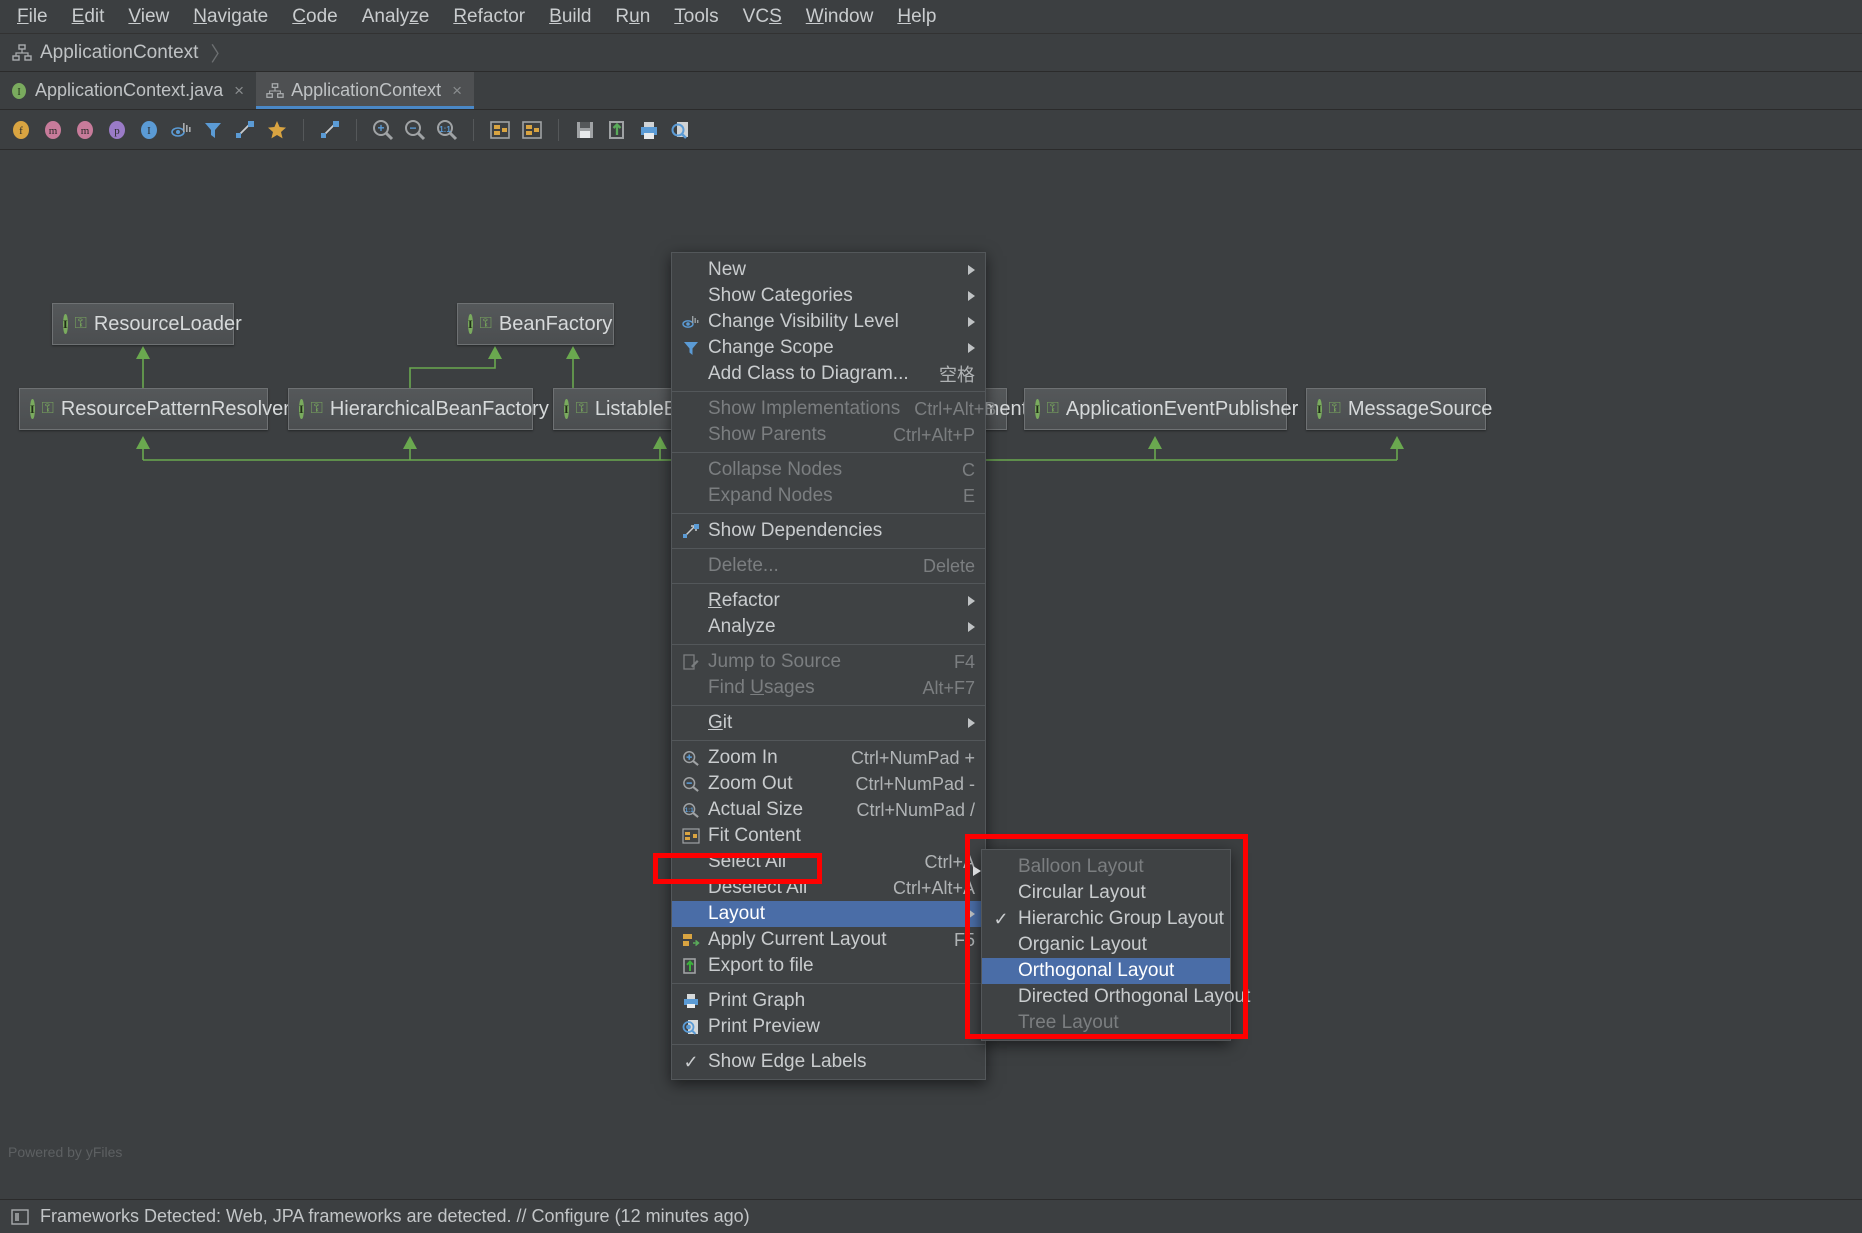 This screenshot has width=1862, height=1233. What do you see at coordinates (828, 374) in the screenshot?
I see `context-menu-item-add-class-to-diagram: Add Class to Diagram... 空格` at bounding box center [828, 374].